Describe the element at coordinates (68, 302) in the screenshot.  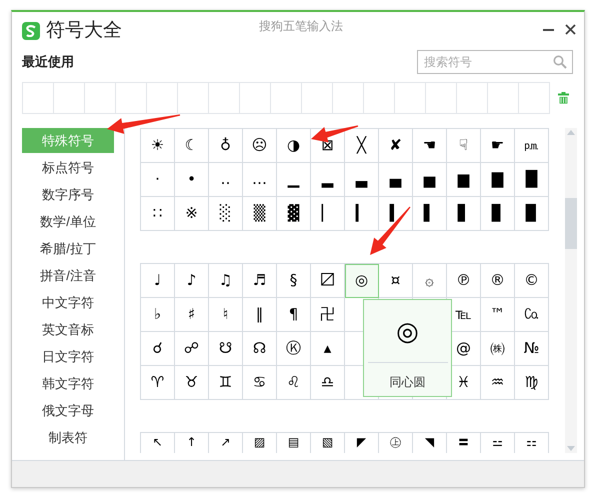
I see `category-item: 中文字符` at that location.